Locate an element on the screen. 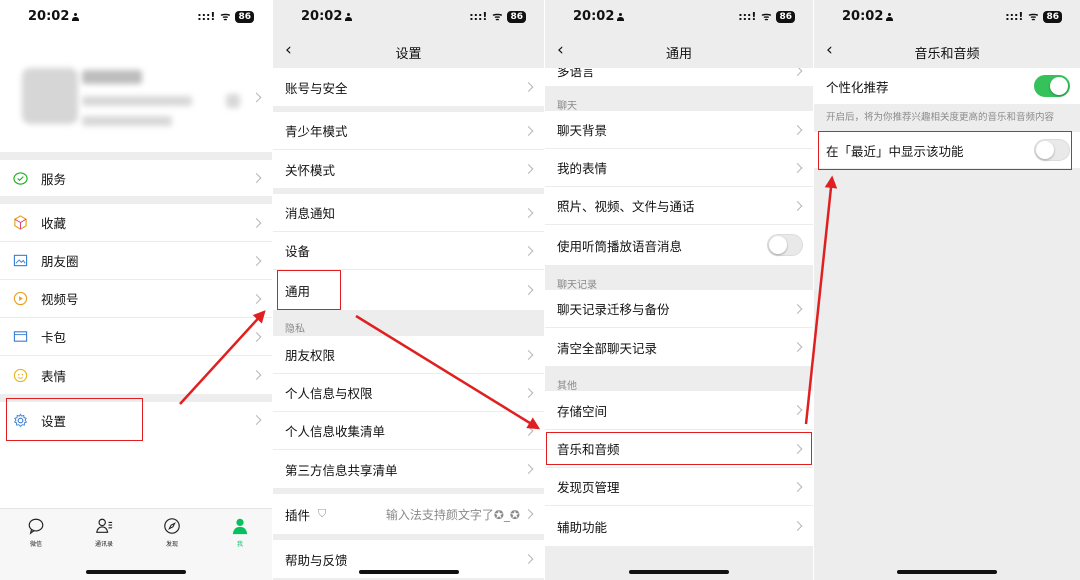  general-row-accessibility: 辅助功能 is located at coordinates (679, 526).